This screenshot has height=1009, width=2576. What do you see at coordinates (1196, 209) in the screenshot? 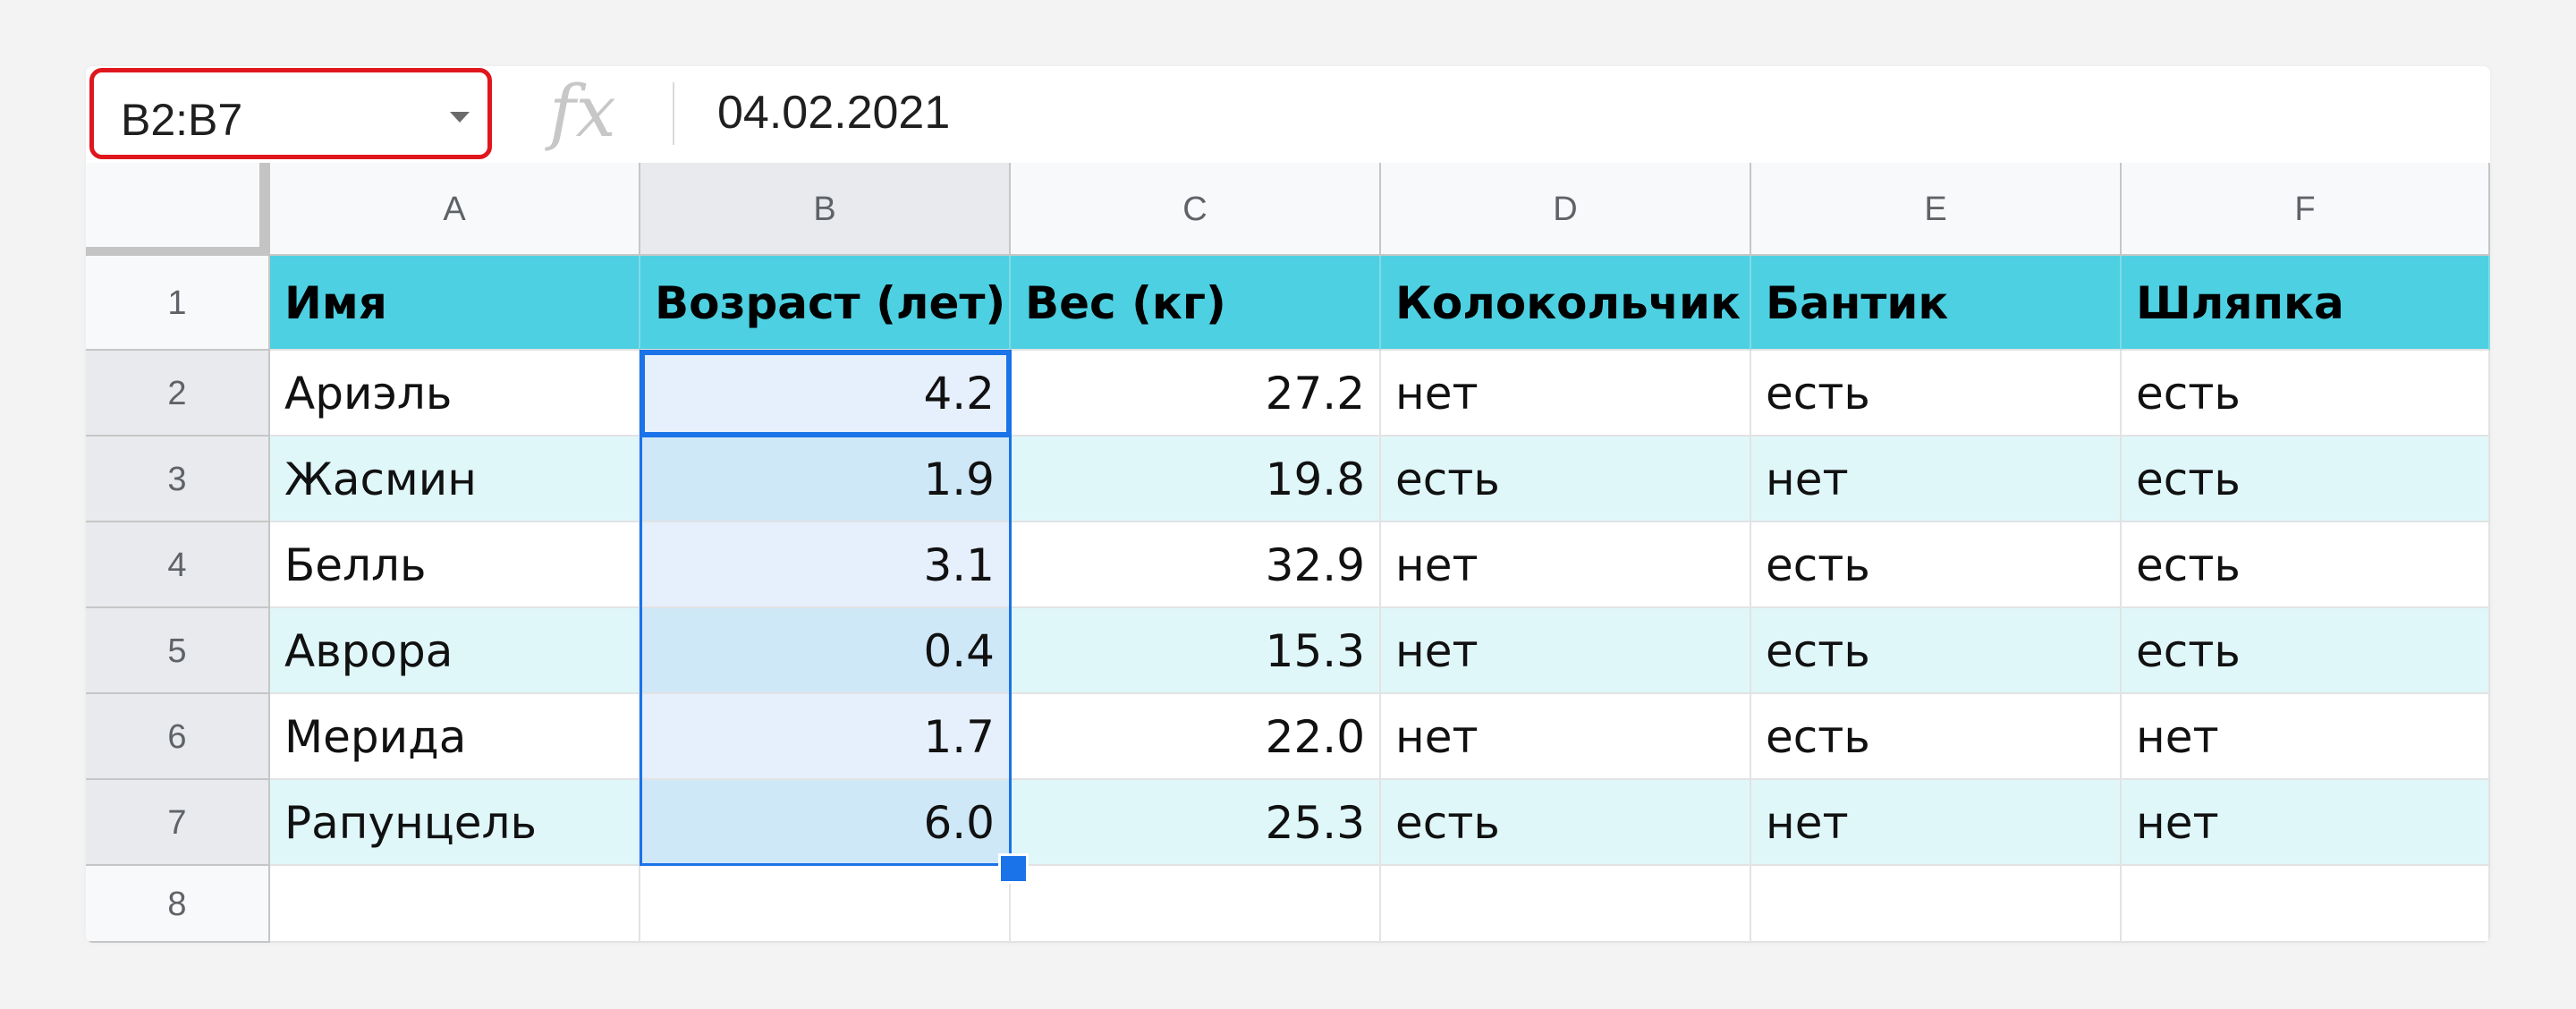
I see `column-header-c: C` at bounding box center [1196, 209].